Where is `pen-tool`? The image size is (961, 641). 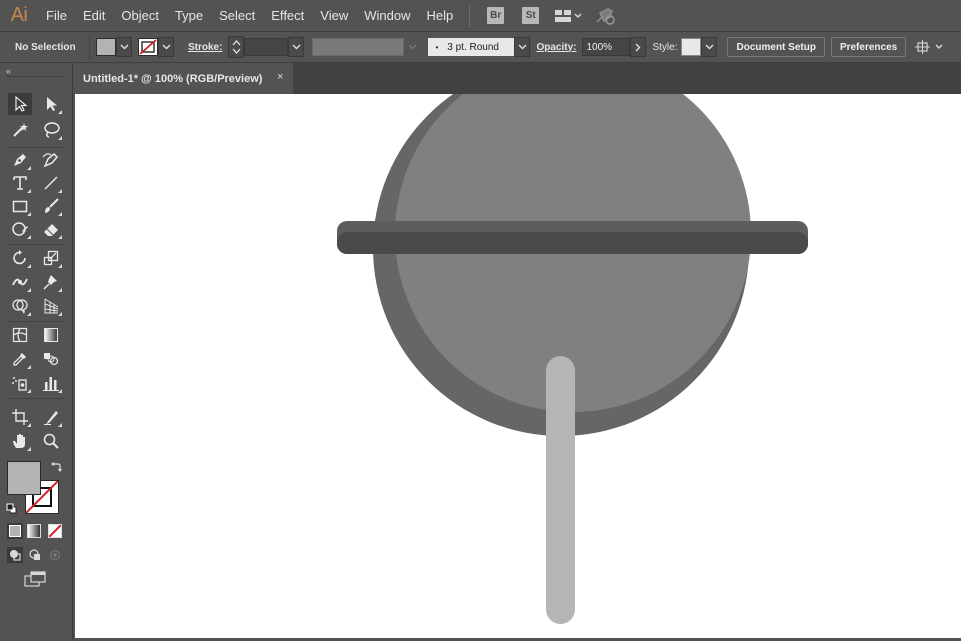
pen-tool is located at coordinates (20, 160).